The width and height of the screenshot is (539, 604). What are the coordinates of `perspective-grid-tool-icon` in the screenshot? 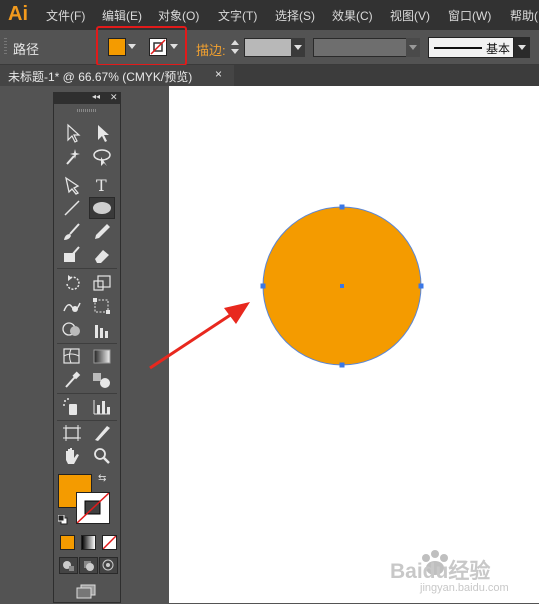 It's located at (102, 330).